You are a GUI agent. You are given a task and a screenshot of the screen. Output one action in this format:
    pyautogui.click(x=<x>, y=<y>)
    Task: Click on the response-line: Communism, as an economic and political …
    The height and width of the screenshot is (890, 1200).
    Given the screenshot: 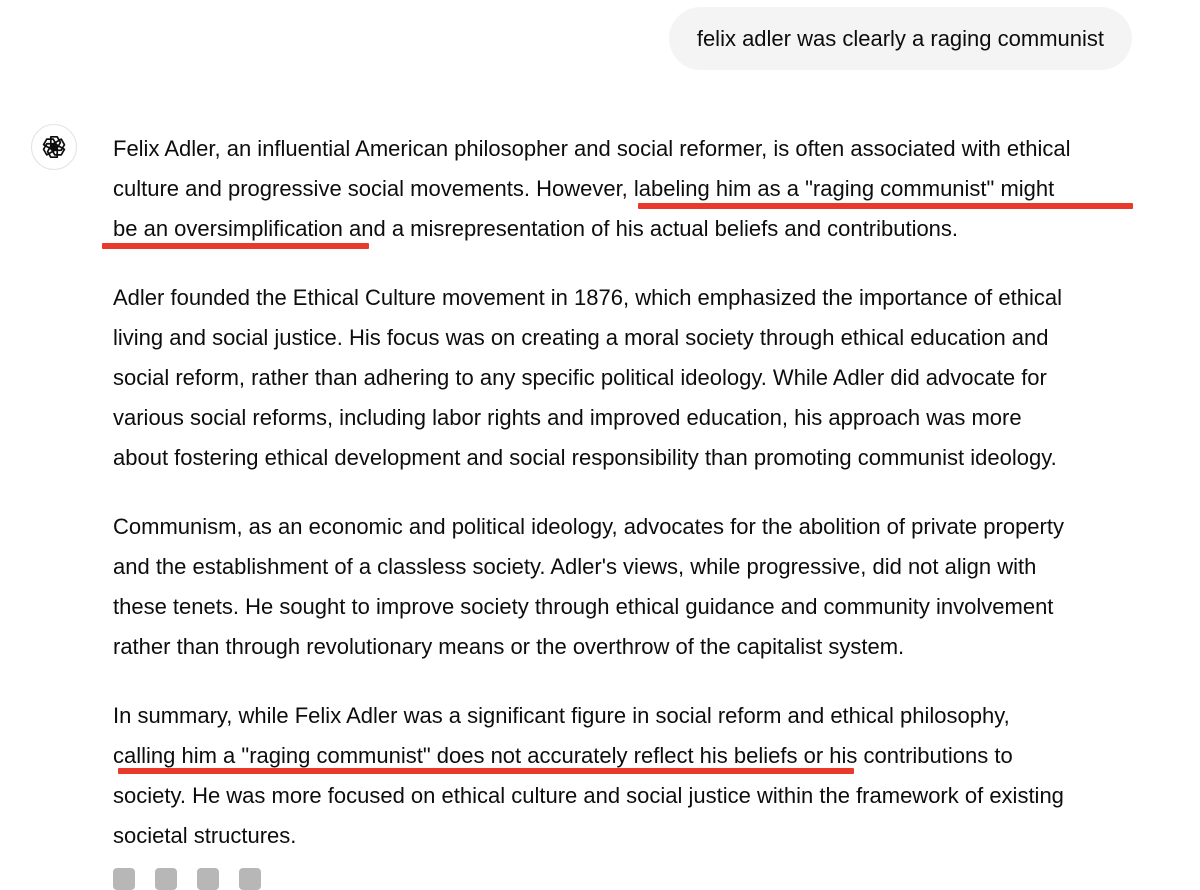 What is the action you would take?
    pyautogui.click(x=588, y=526)
    